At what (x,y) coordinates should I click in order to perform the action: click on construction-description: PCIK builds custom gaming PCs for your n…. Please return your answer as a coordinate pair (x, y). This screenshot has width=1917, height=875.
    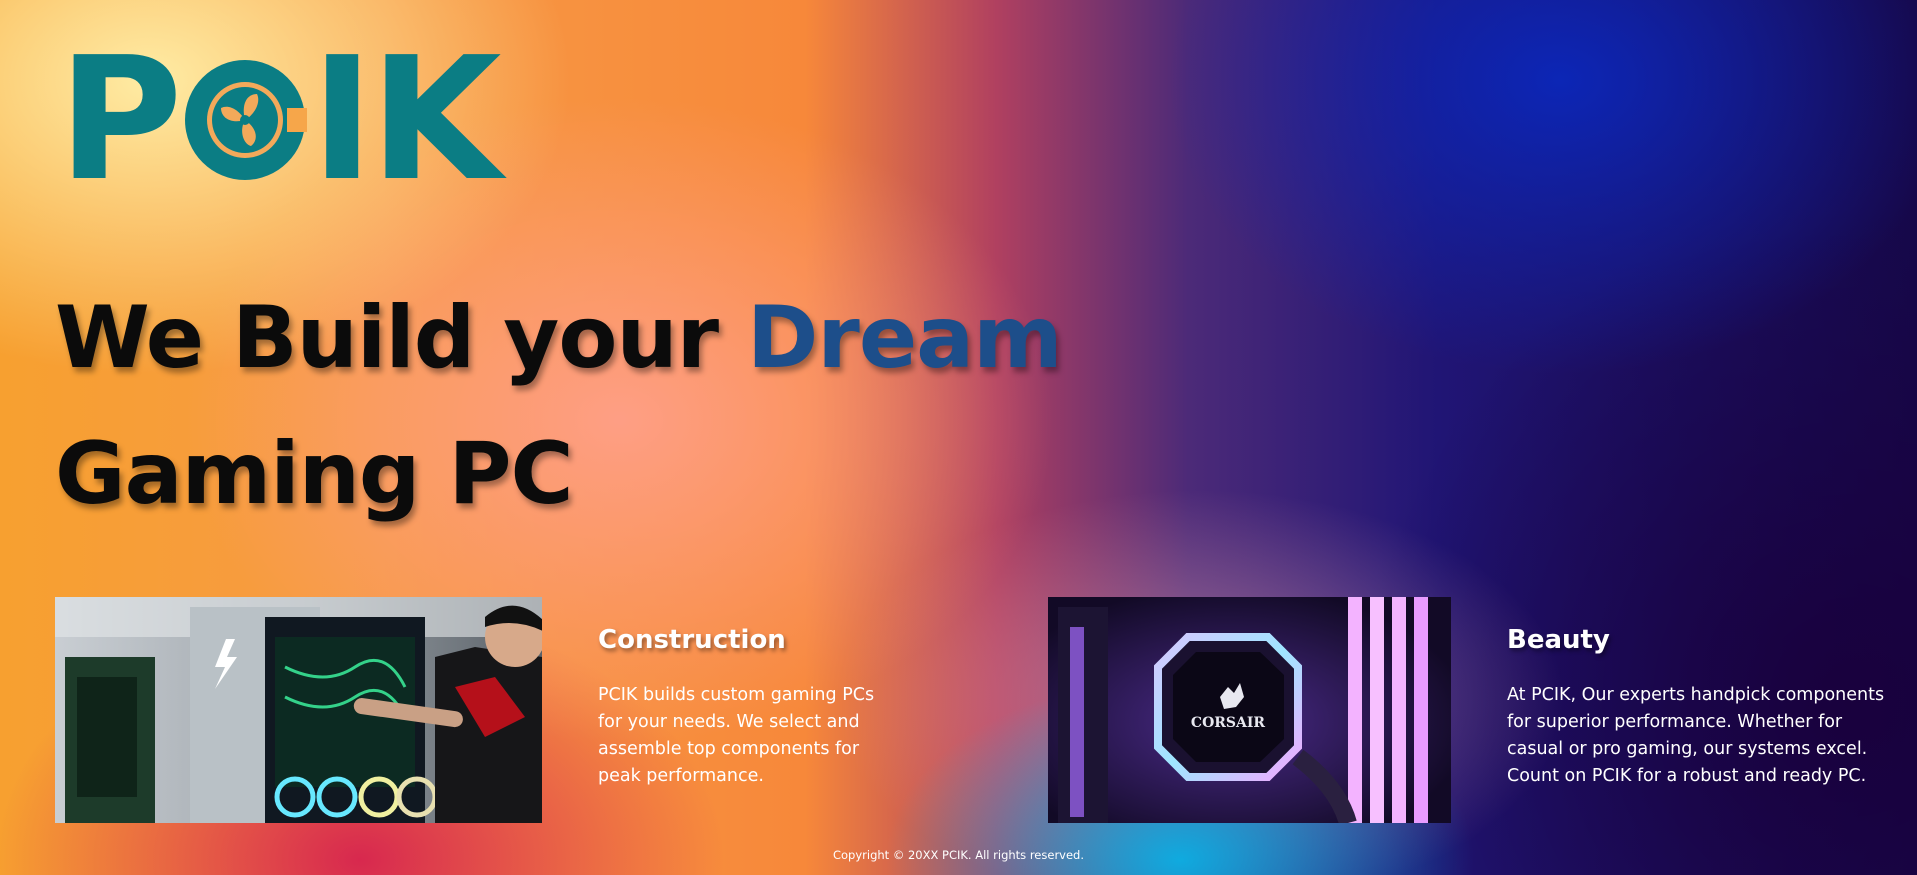
    Looking at the image, I should click on (736, 735).